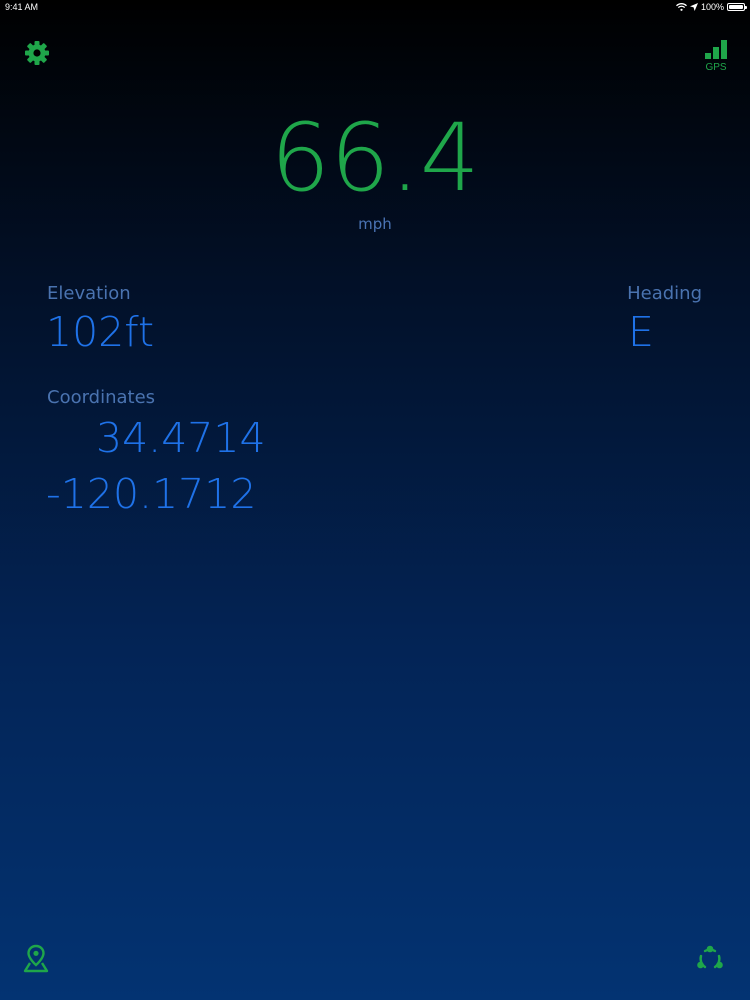 The image size is (750, 1000). What do you see at coordinates (375, 158) in the screenshot?
I see `speed-value: 66.4` at bounding box center [375, 158].